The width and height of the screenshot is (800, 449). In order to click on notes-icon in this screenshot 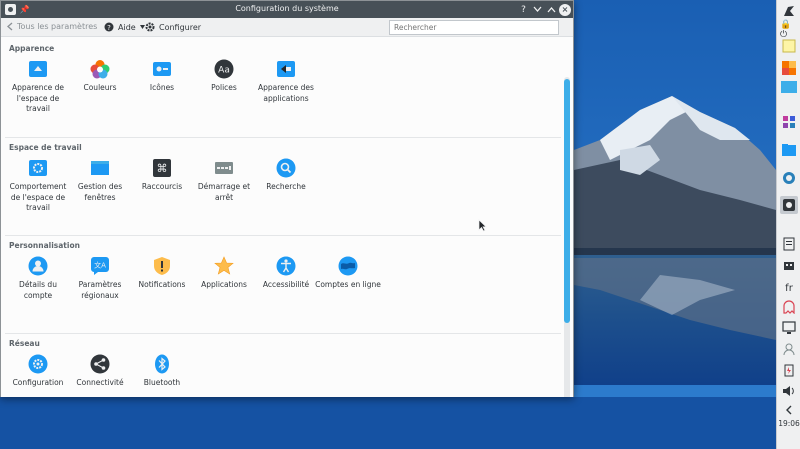, I will do `click(789, 46)`.